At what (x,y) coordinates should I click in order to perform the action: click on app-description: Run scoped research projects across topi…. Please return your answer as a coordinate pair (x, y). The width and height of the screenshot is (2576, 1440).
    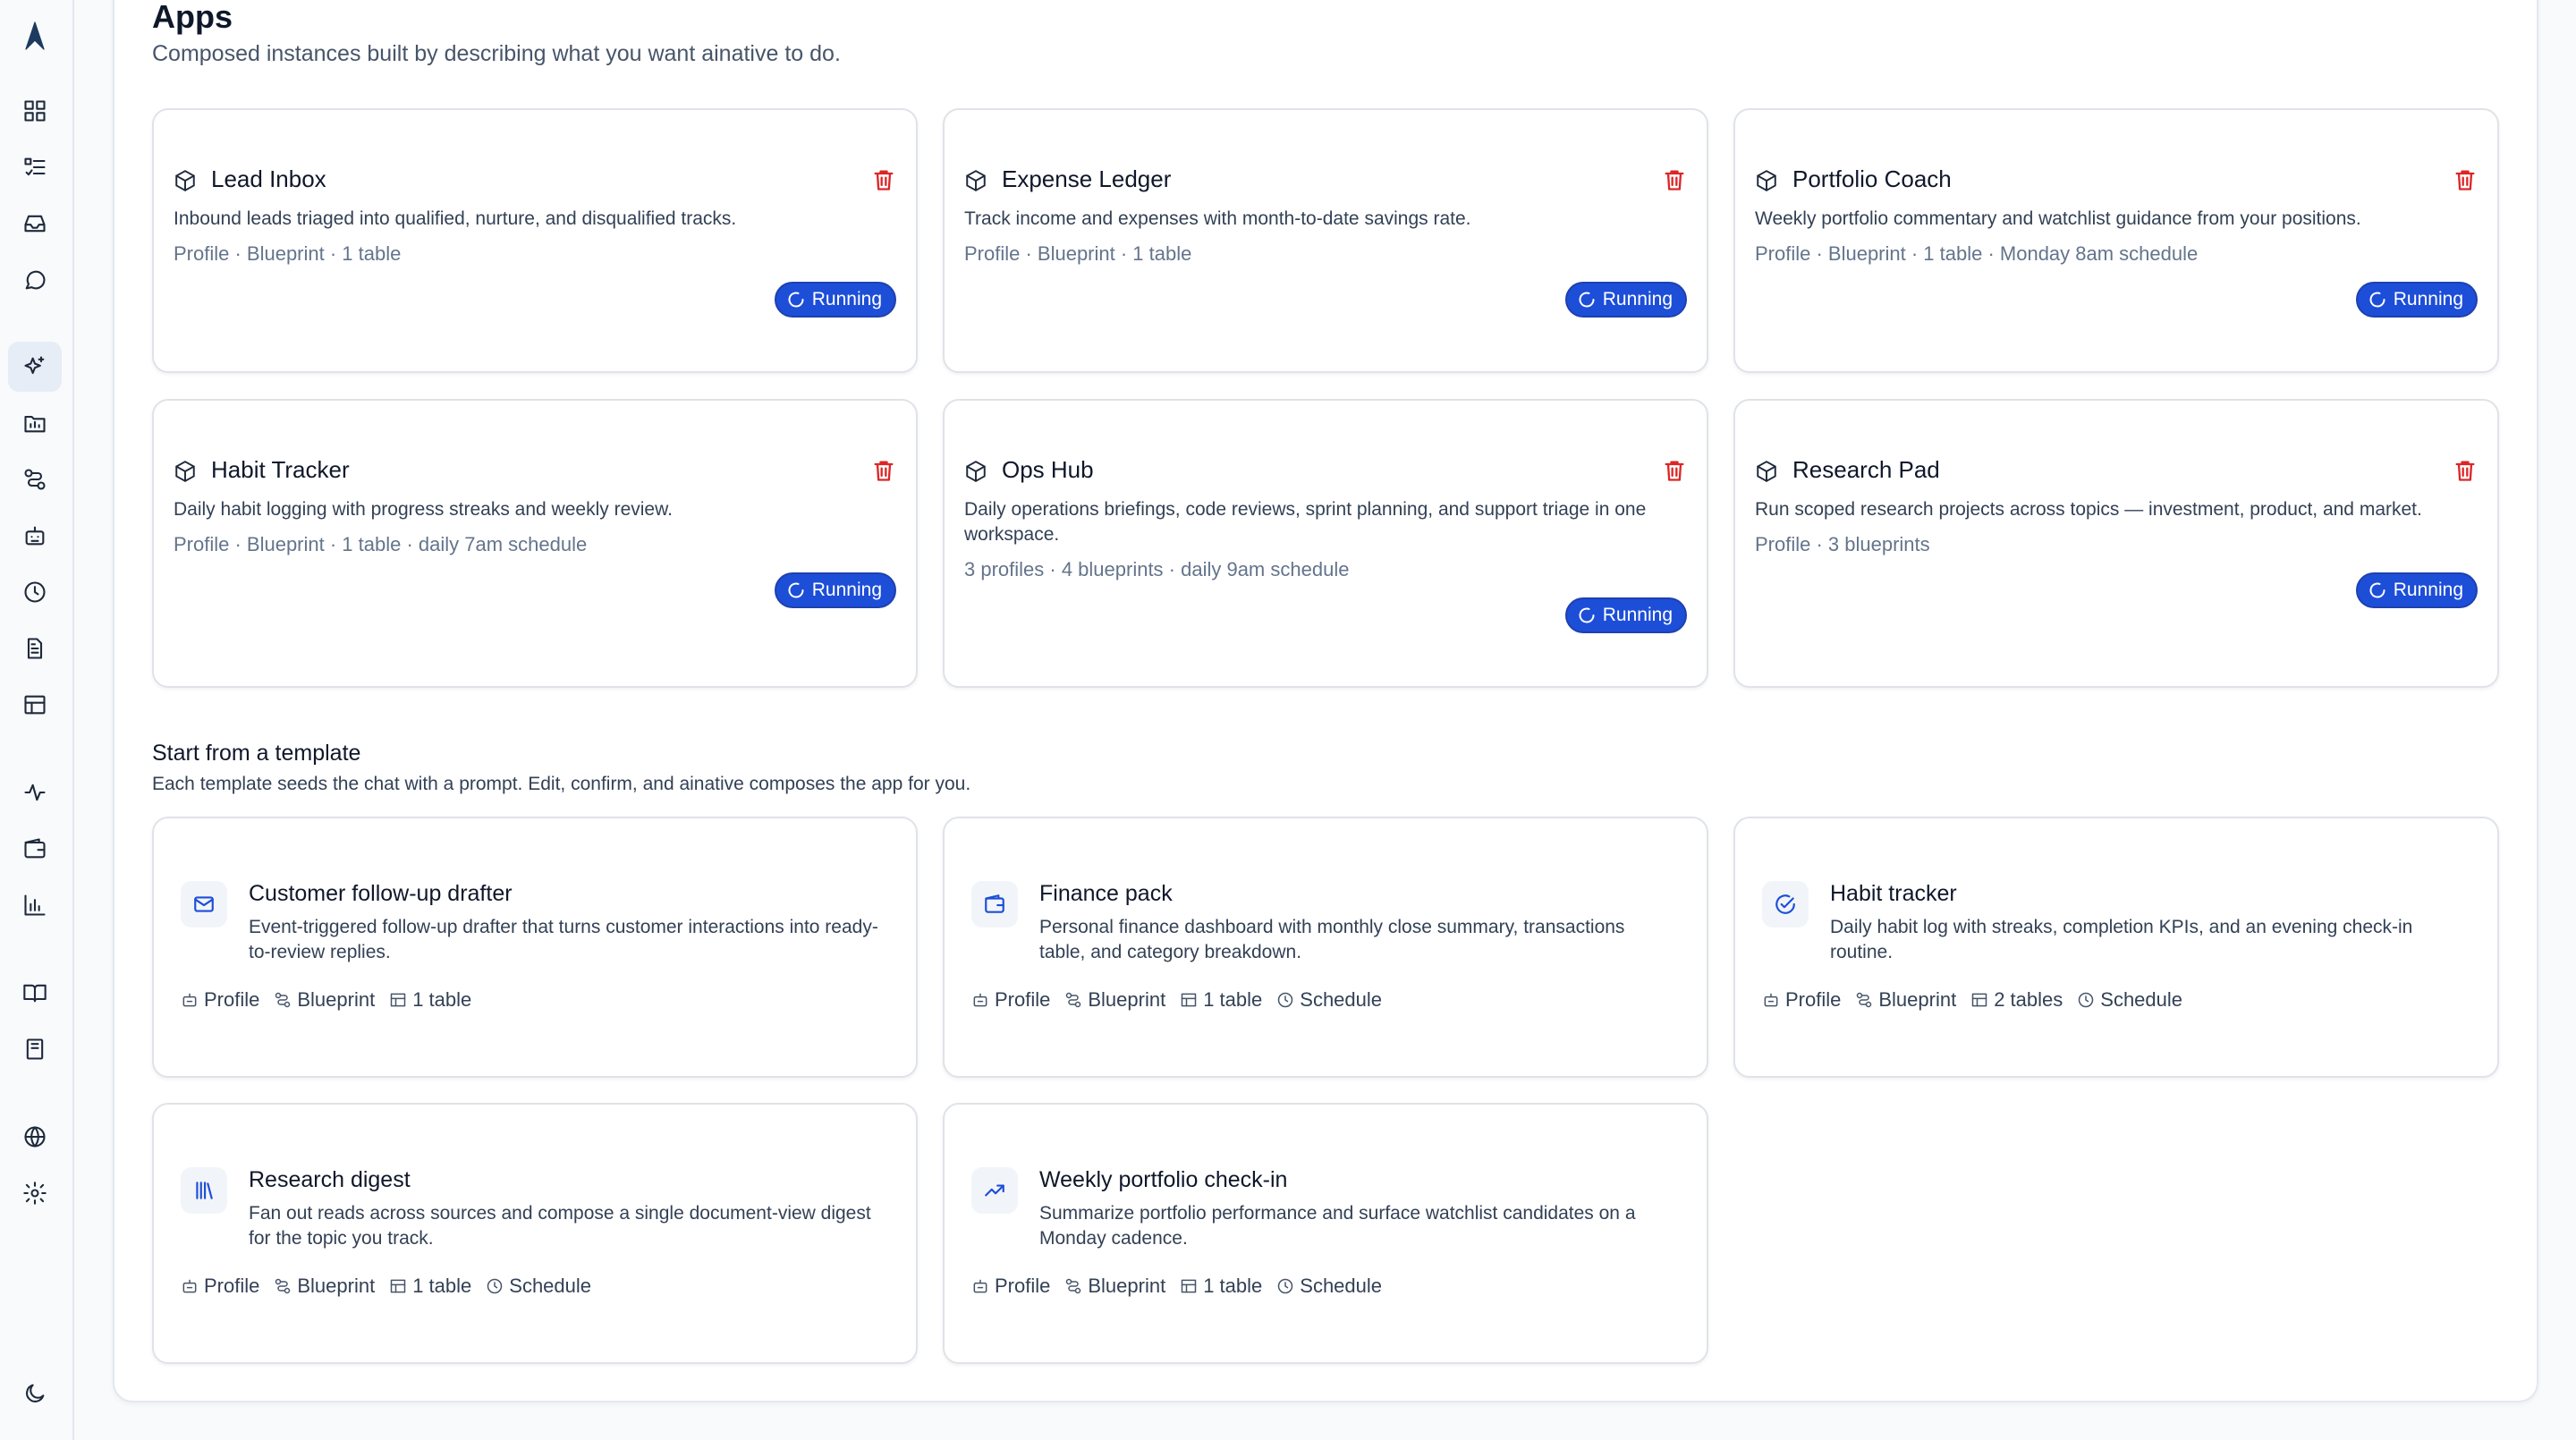
    Looking at the image, I should click on (2088, 509).